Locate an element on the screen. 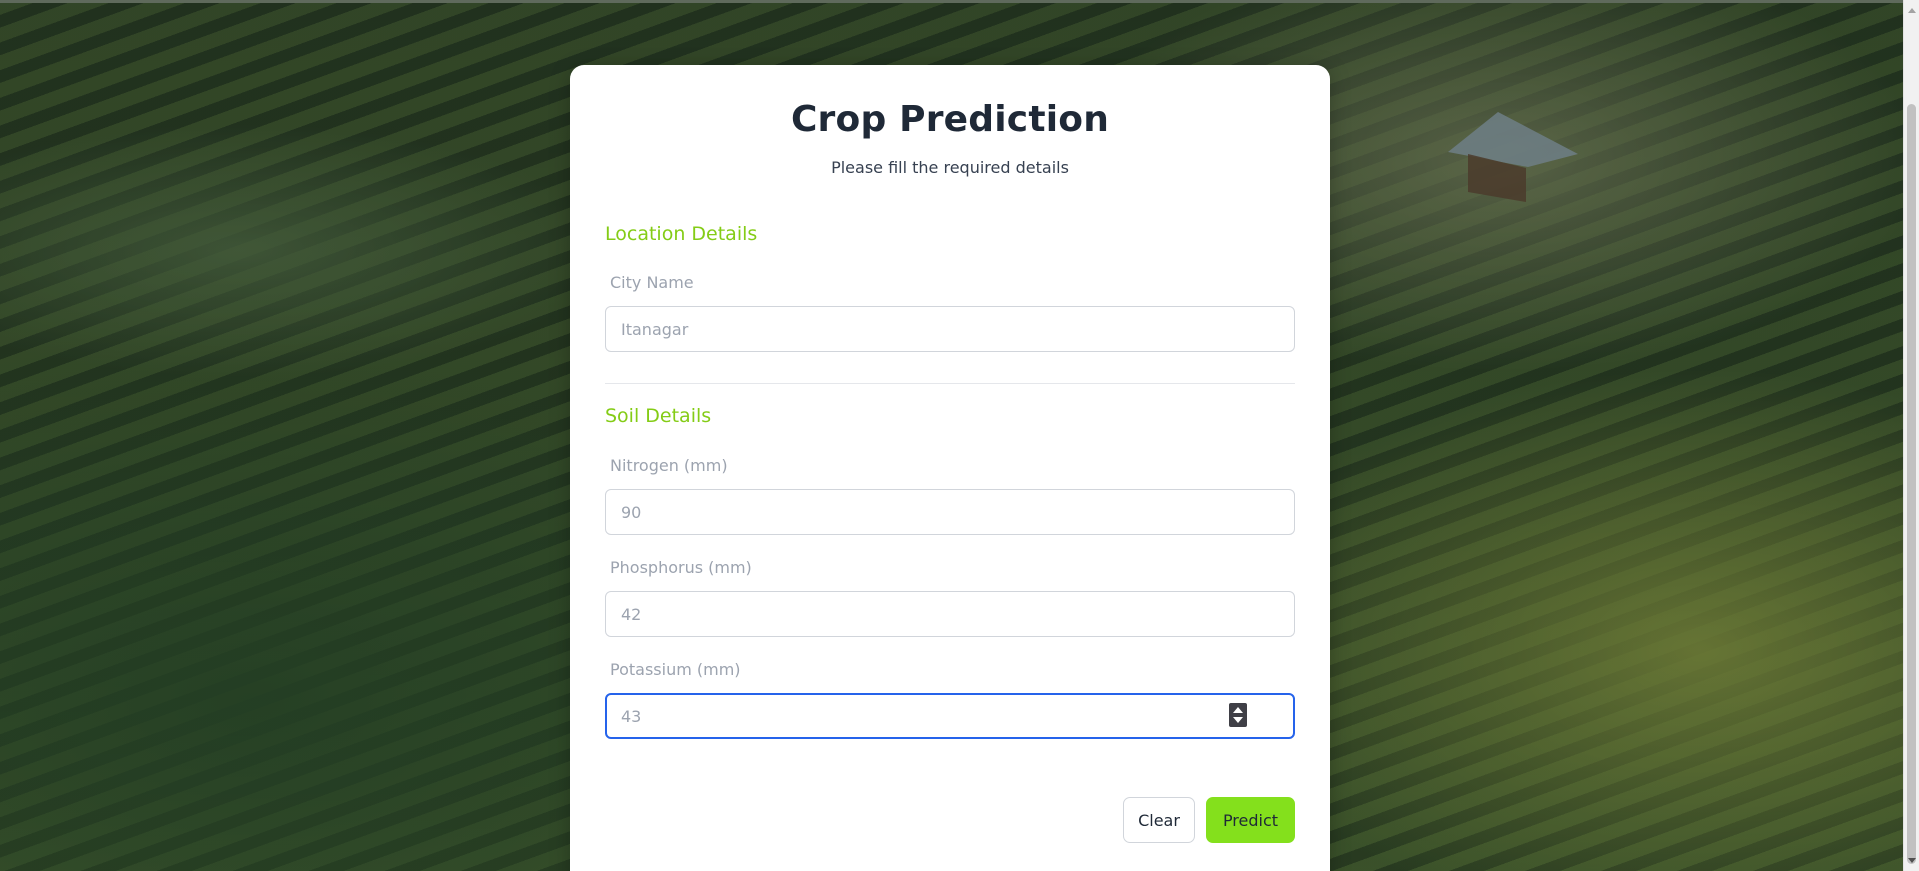 Image resolution: width=1919 pixels, height=871 pixels. city-name-label: City Name is located at coordinates (652, 282).